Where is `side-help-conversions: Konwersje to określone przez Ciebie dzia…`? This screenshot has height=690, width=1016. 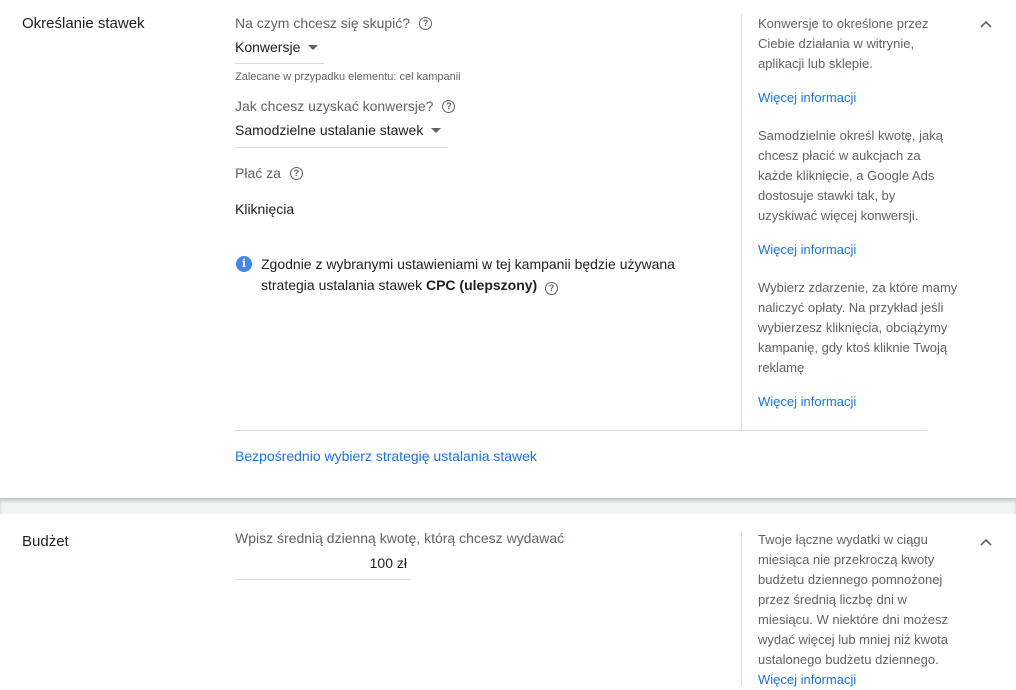 side-help-conversions: Konwersje to określone przez Ciebie dzia… is located at coordinates (843, 43).